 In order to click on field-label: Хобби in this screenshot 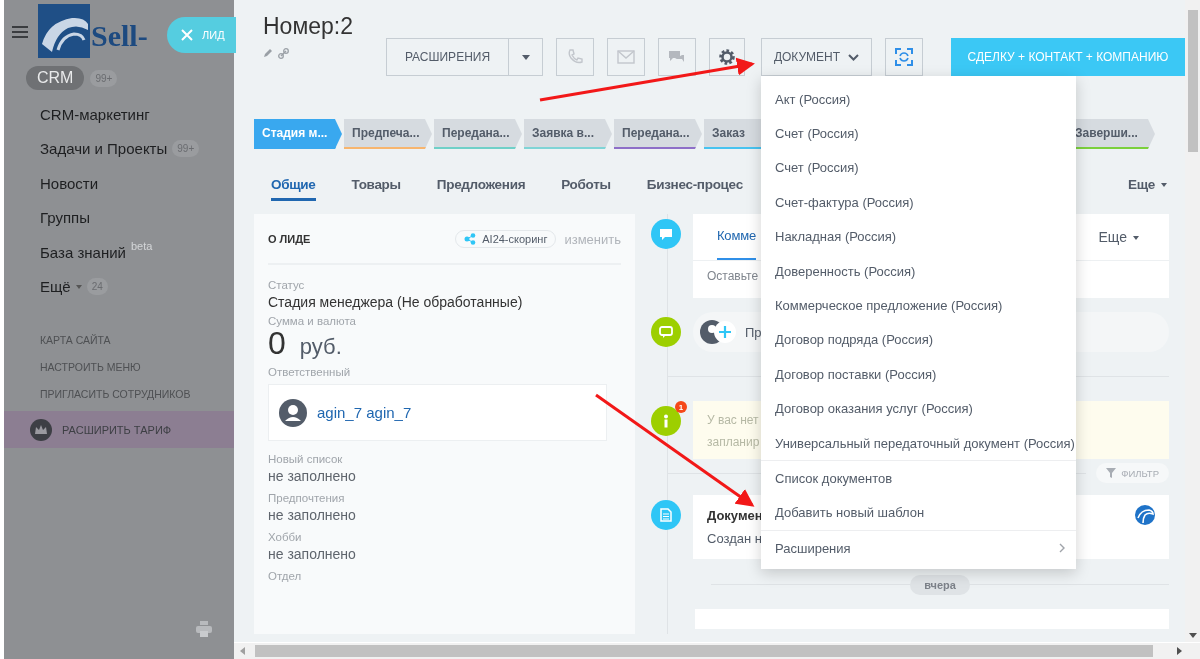, I will do `click(285, 537)`.